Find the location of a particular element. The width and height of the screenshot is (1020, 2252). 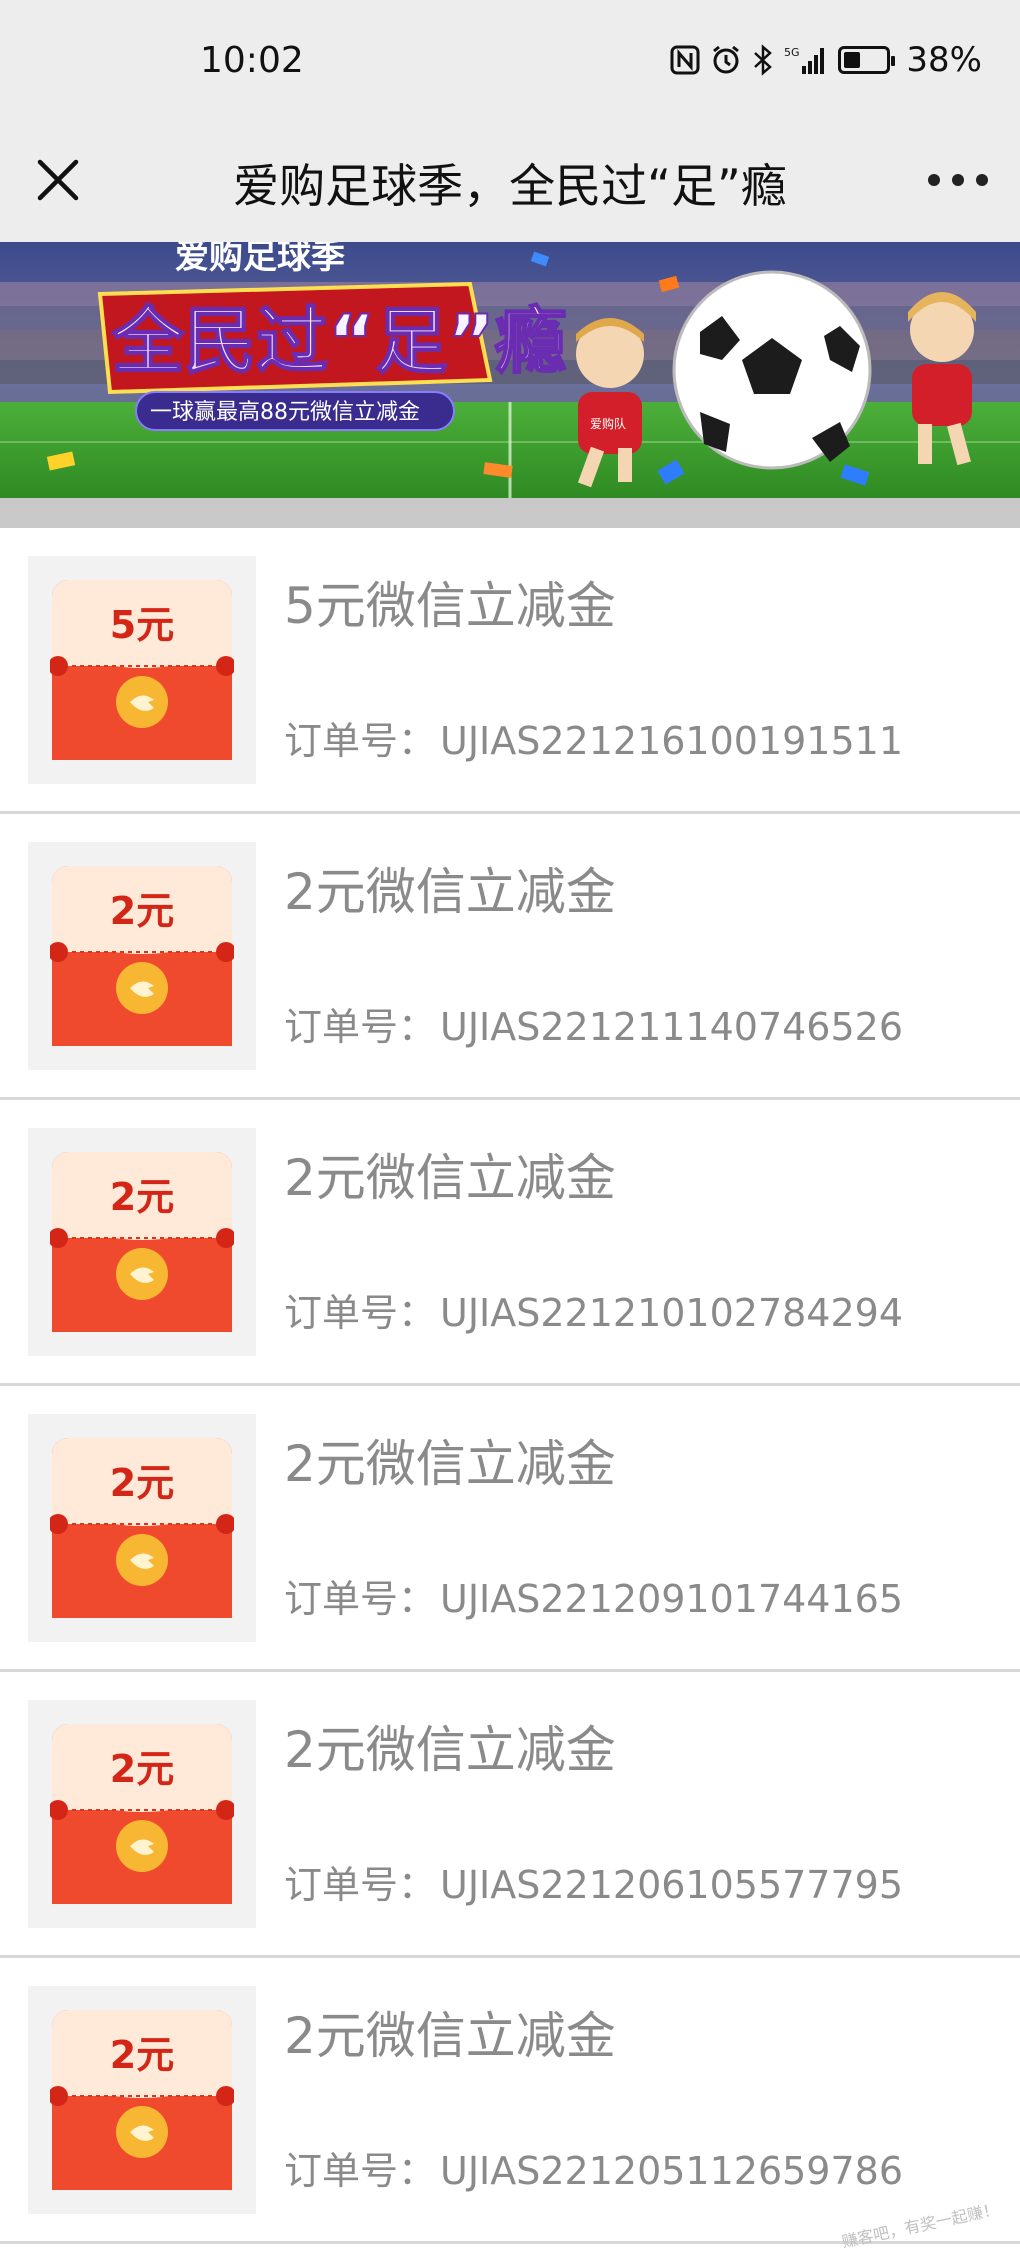

order-value: UJIAS221206105577795 is located at coordinates (671, 1885).